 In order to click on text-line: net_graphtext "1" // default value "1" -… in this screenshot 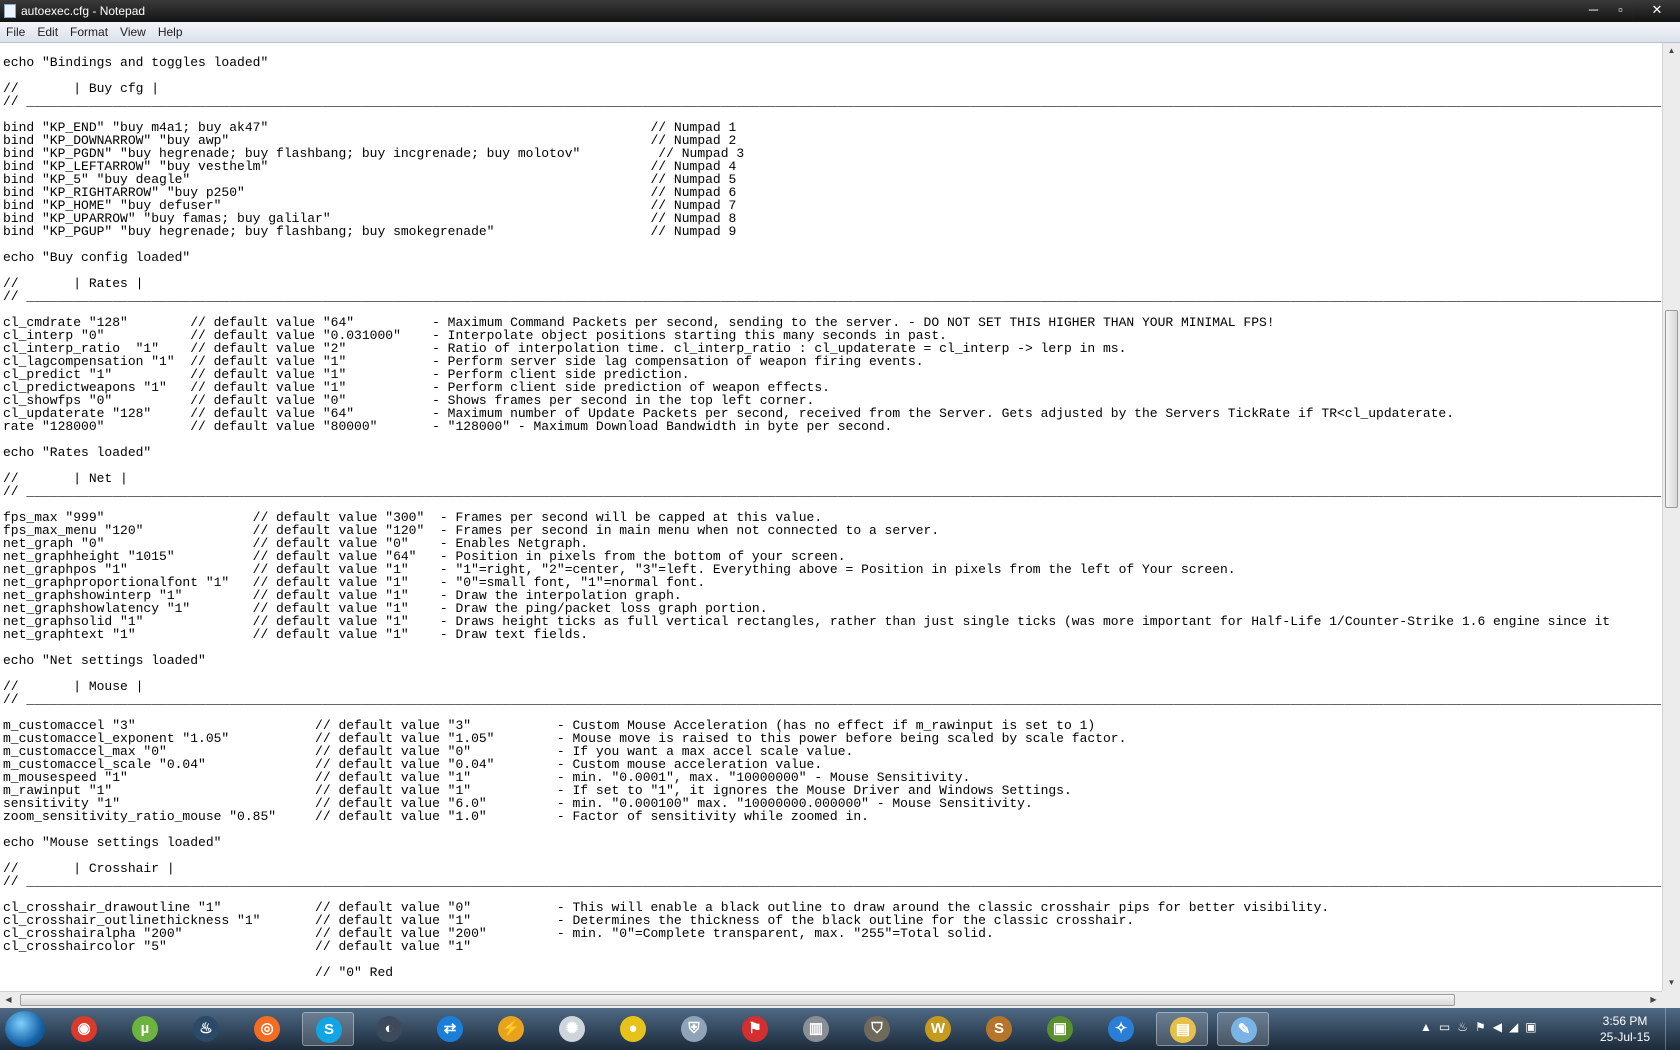, I will do `click(296, 634)`.